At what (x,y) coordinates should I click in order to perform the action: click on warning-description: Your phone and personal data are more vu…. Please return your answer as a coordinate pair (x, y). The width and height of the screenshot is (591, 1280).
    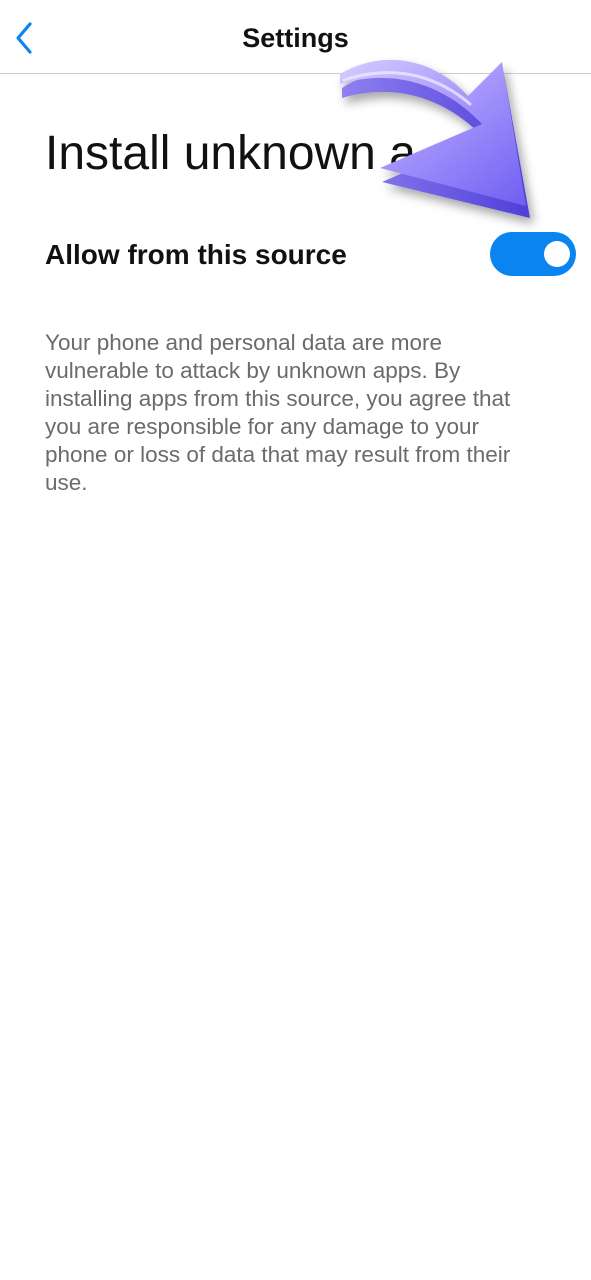
    Looking at the image, I should click on (278, 412).